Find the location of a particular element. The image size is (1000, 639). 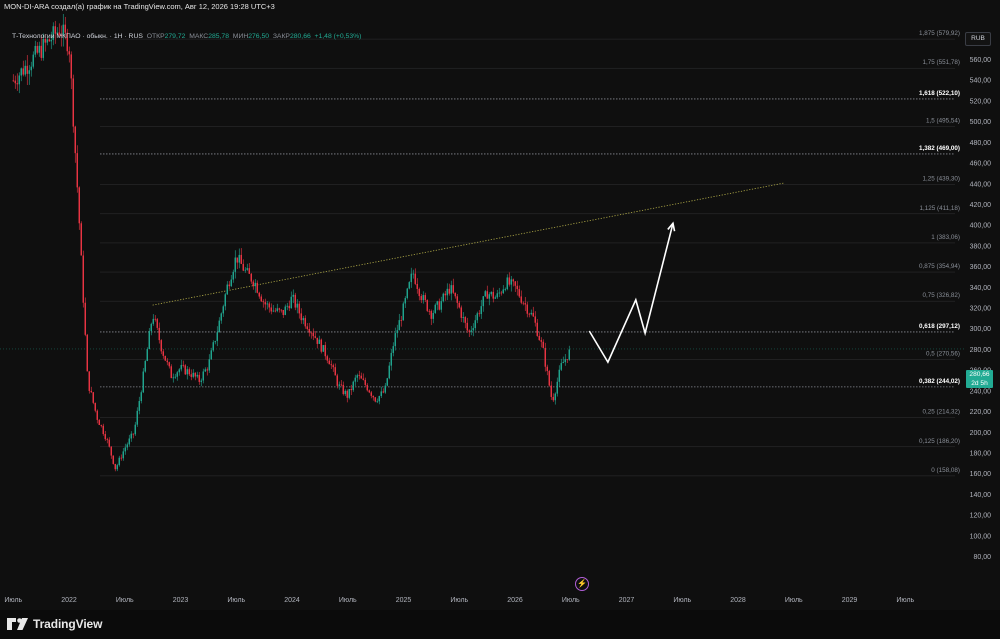

fib-level-label: 1,75 (551,78) is located at coordinates (941, 62).